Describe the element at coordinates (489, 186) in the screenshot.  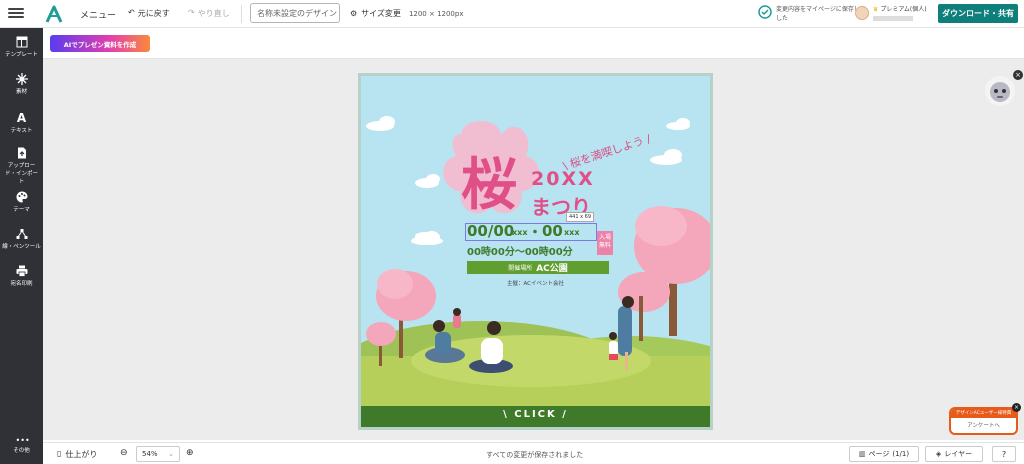
I see `title-kanji: 桜` at that location.